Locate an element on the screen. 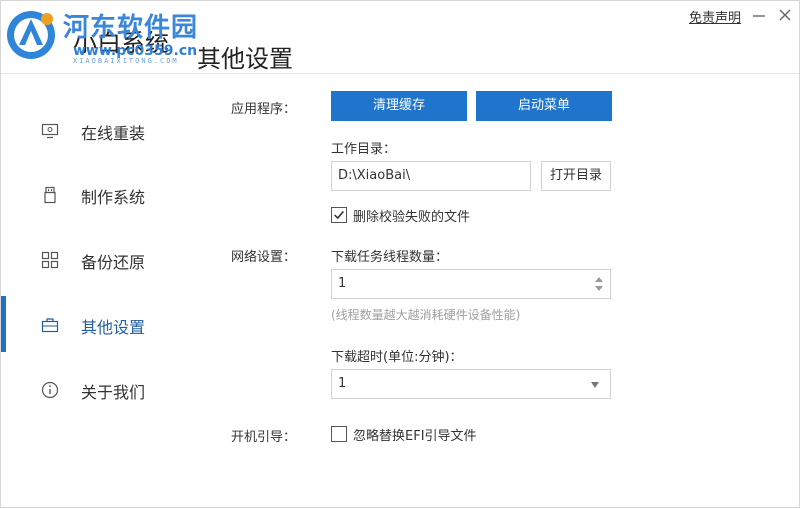 This screenshot has width=800, height=508. sidebar-item-other-settings: 其他设置 is located at coordinates (101, 324).